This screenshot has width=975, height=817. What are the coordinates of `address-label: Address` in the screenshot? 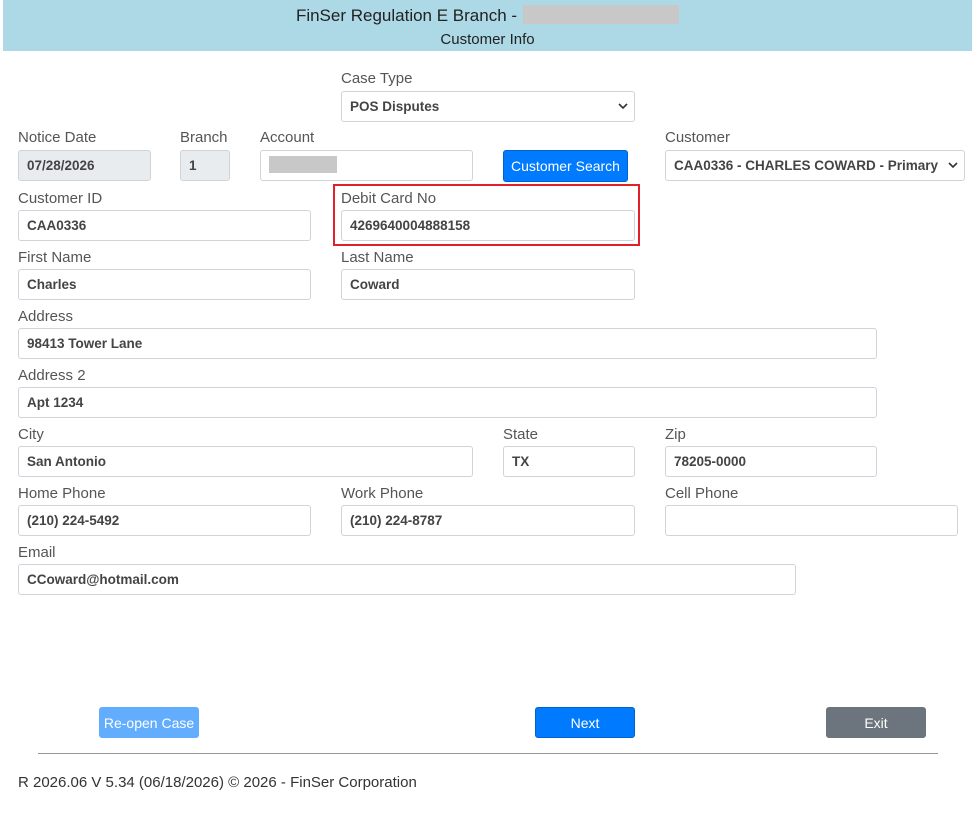 It's located at (46, 316).